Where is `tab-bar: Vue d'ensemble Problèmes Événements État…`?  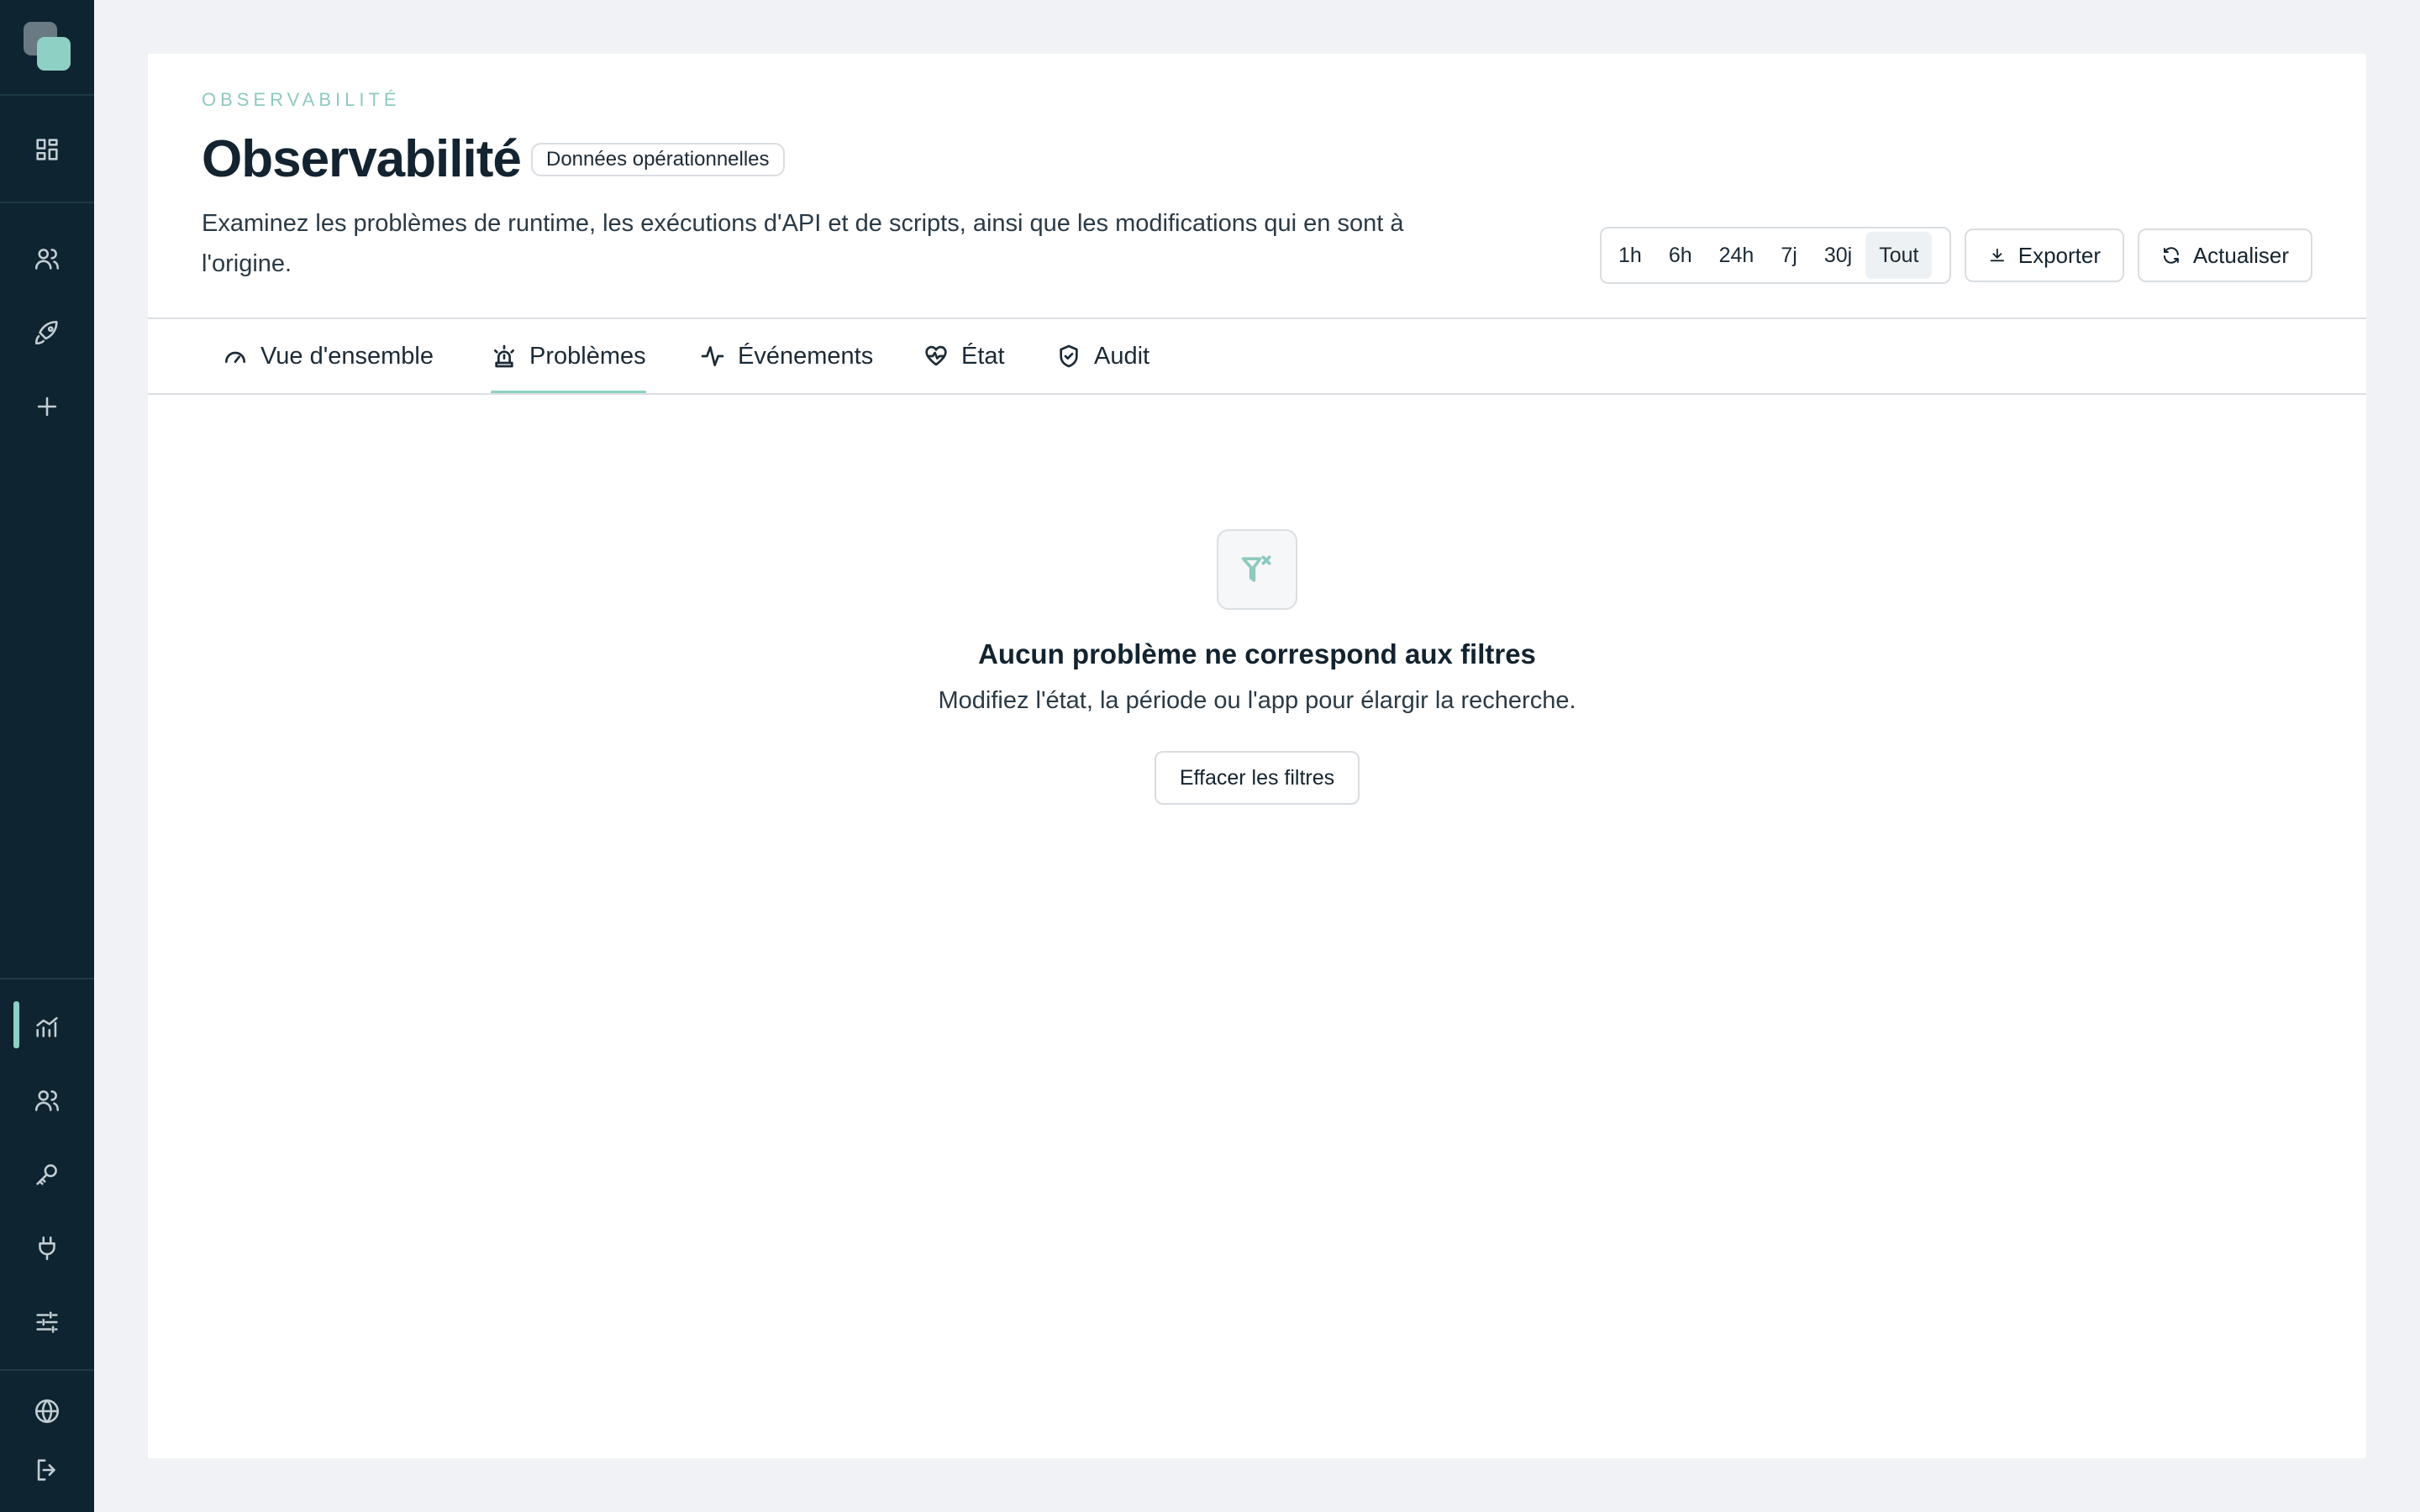
tab-bar: Vue d'ensemble Problèmes Événements État… is located at coordinates (1257, 357).